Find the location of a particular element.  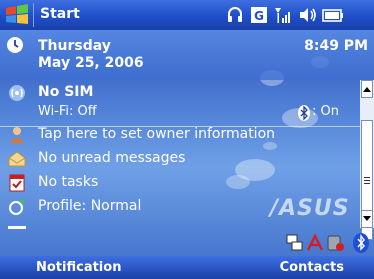

bluetooth-status: : On is located at coordinates (325, 111).